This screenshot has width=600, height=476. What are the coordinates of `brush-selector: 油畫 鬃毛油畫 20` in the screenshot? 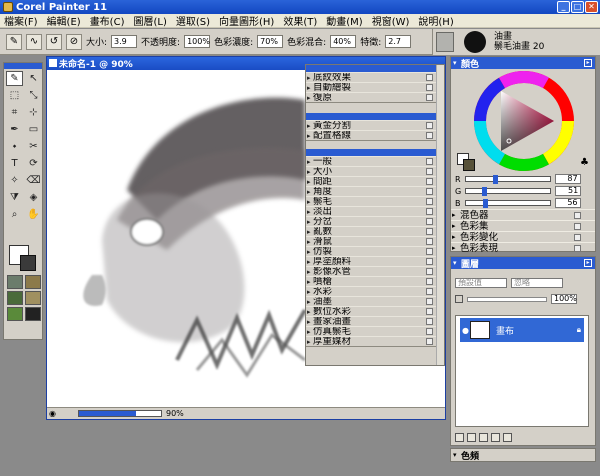 It's located at (516, 42).